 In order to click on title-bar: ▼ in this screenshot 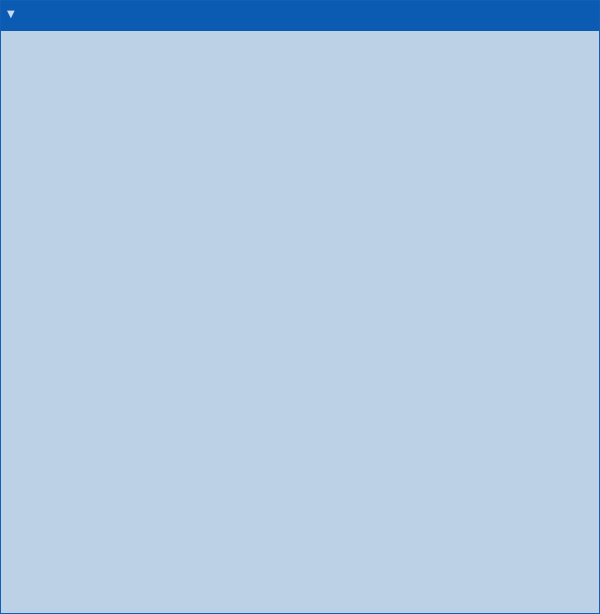, I will do `click(300, 16)`.